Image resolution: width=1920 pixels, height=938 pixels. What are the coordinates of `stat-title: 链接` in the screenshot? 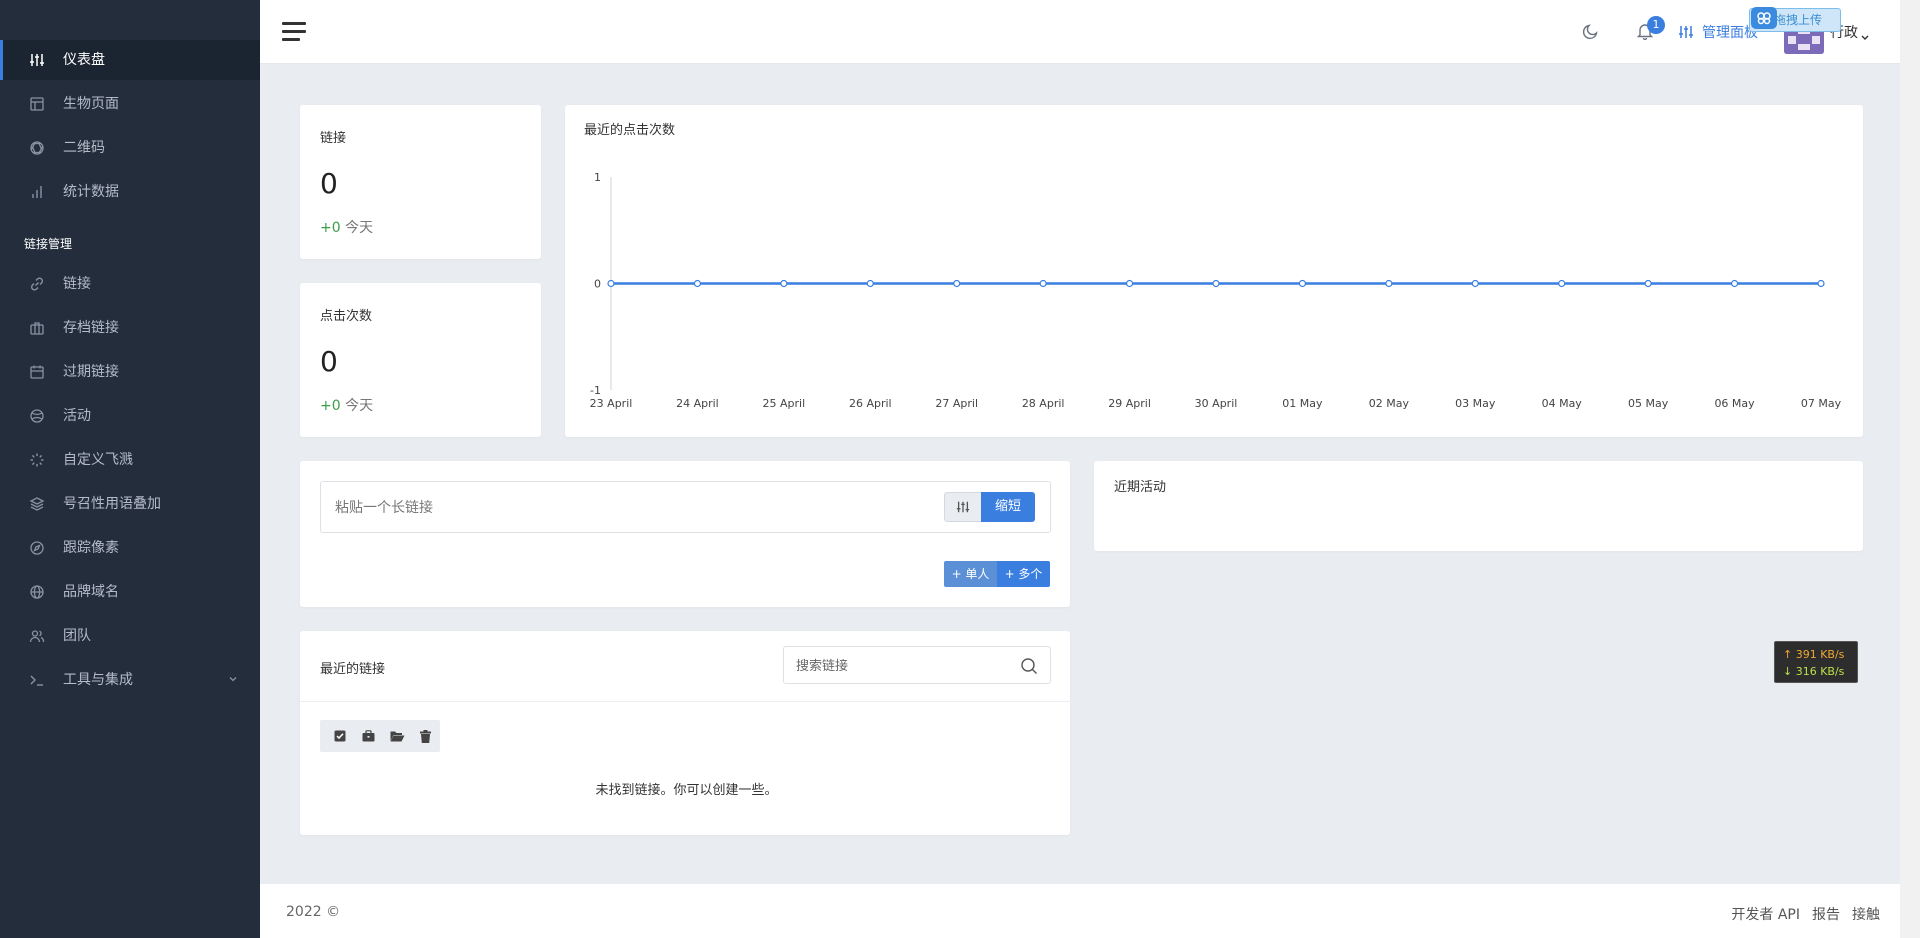 It's located at (333, 138).